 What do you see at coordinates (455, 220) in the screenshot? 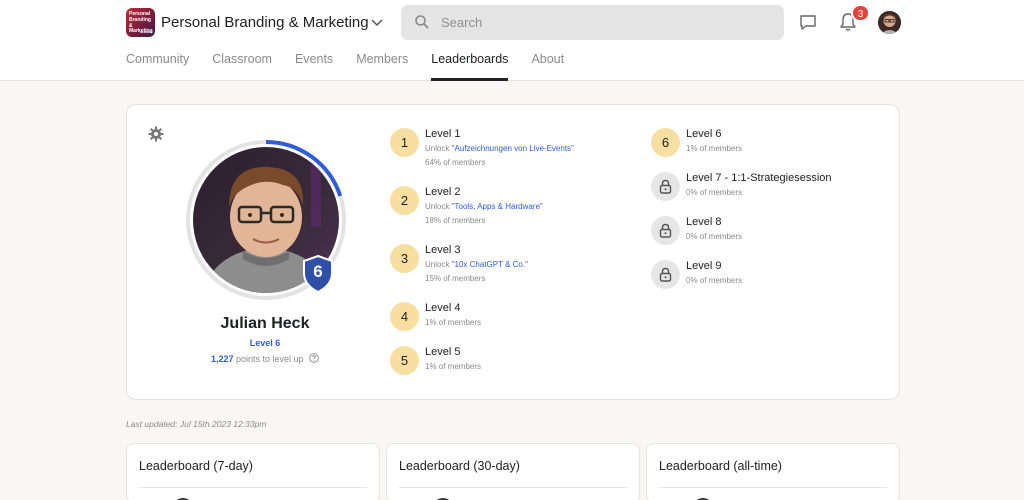
I see `level-members-pct: 18% of members` at bounding box center [455, 220].